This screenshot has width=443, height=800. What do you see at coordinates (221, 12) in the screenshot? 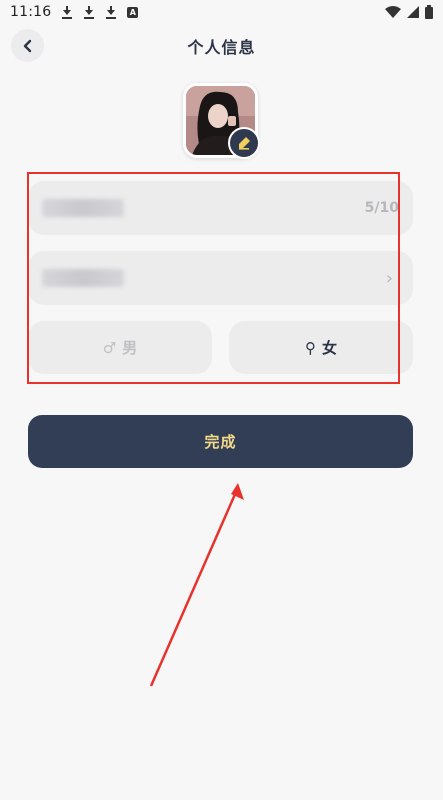
I see `status-bar: 11:16 A` at bounding box center [221, 12].